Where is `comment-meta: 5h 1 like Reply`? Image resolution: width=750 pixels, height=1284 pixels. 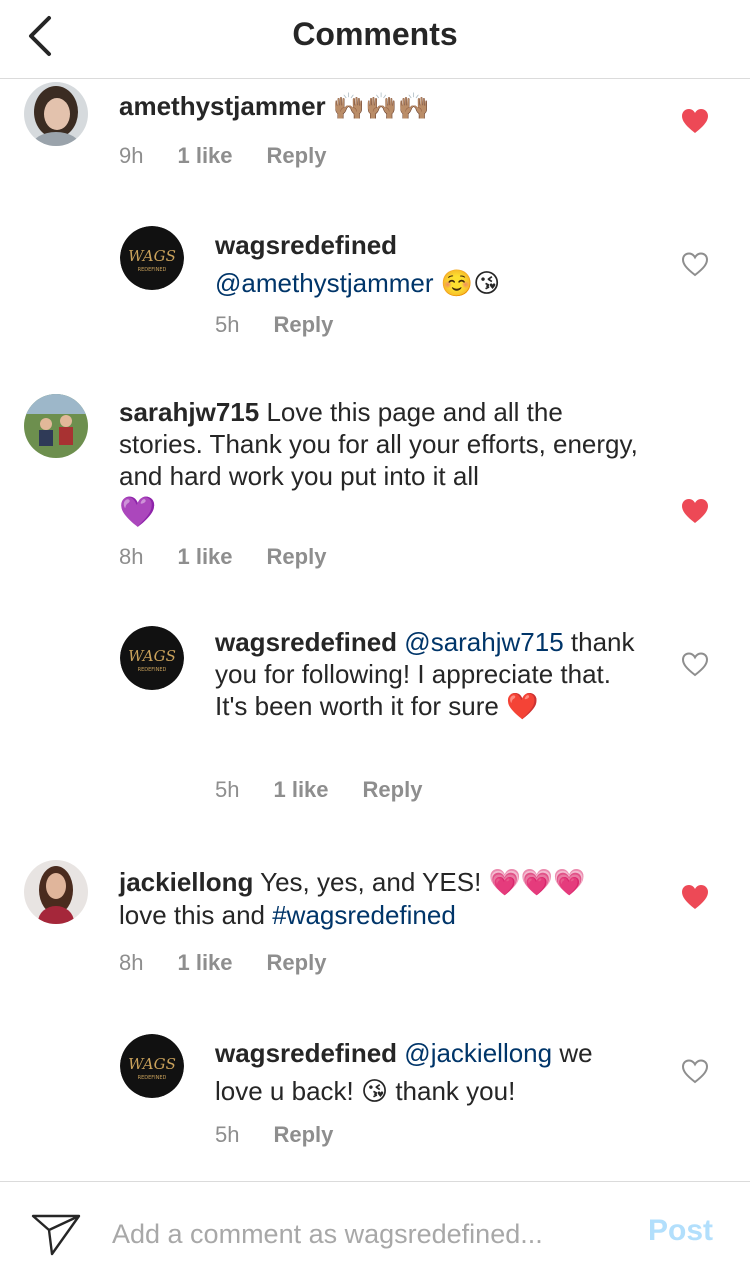 comment-meta: 5h 1 like Reply is located at coordinates (318, 790).